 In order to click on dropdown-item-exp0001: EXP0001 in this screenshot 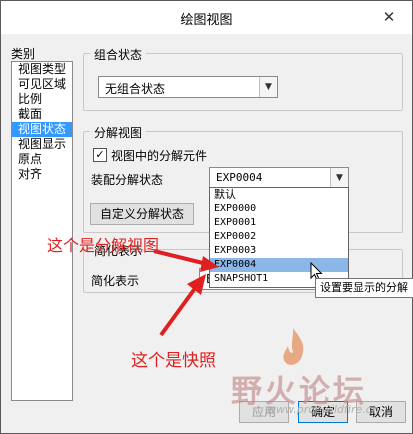, I will do `click(279, 223)`.